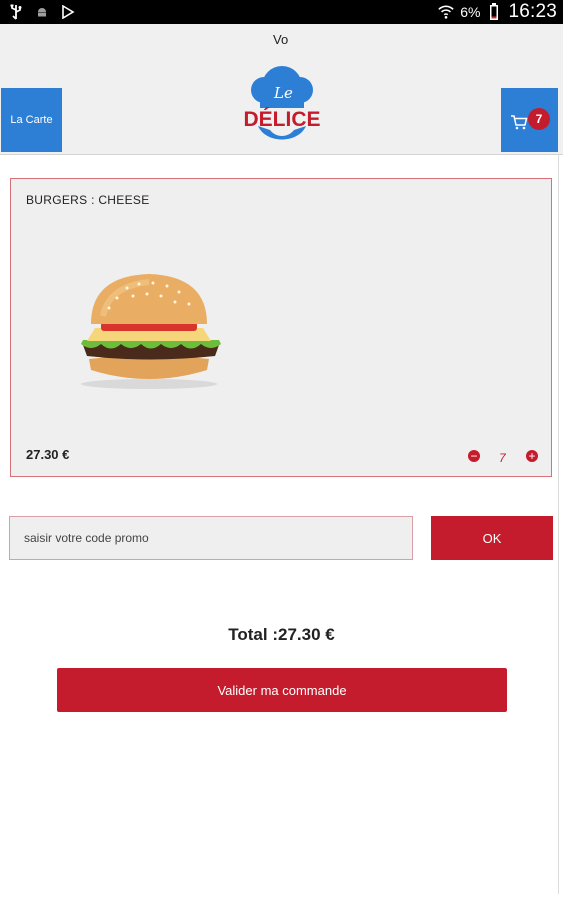 The height and width of the screenshot is (900, 563). I want to click on status-time: 16:23, so click(532, 11).